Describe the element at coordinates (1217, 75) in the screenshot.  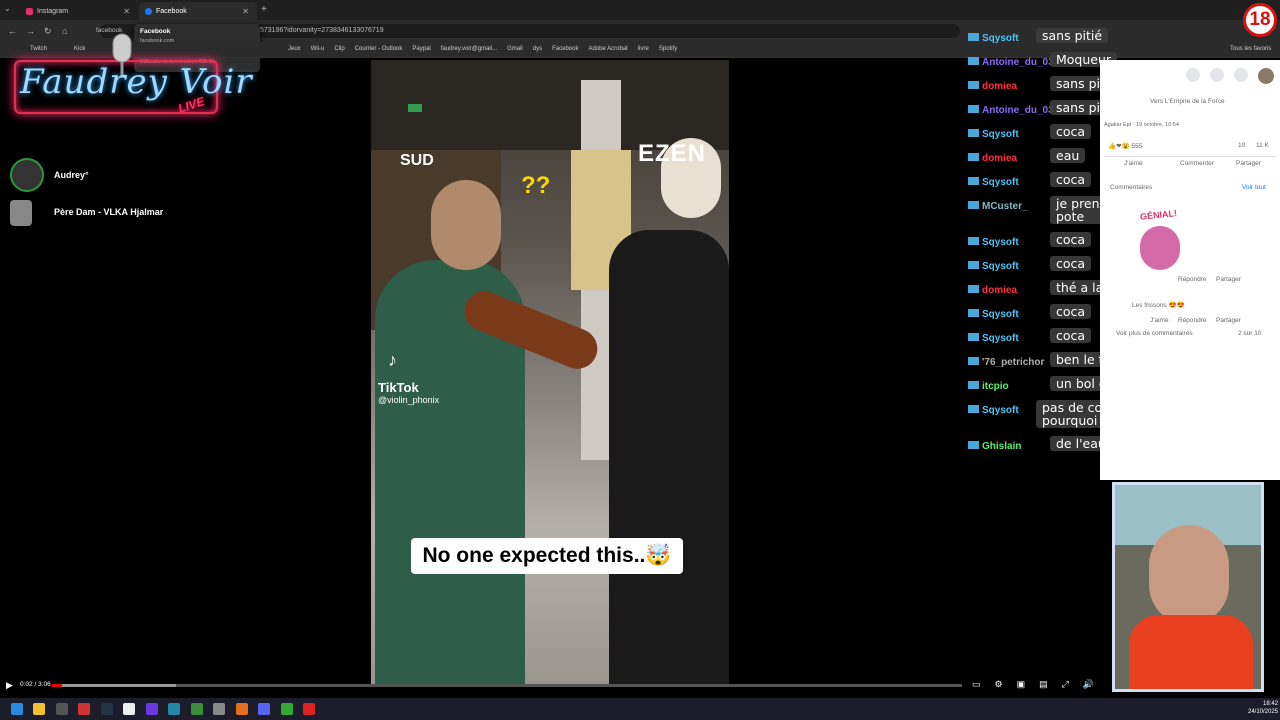
I see `messenger-icon` at that location.